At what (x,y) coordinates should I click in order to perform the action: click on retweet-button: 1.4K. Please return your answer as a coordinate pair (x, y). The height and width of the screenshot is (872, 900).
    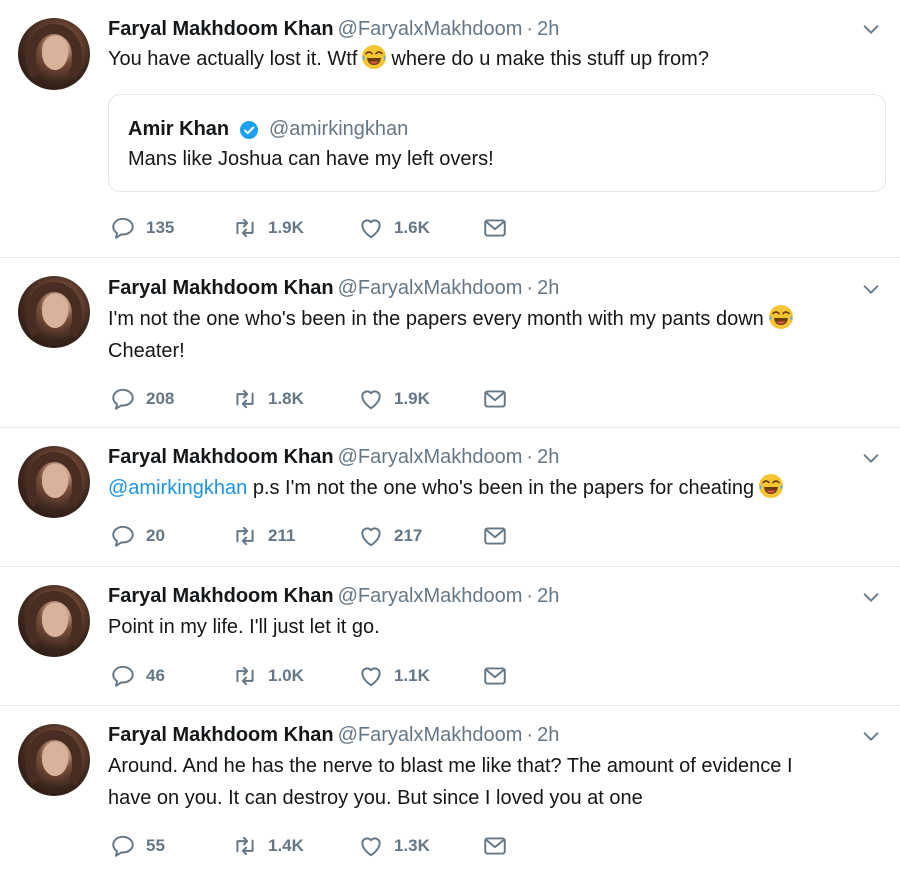
    Looking at the image, I should click on (268, 846).